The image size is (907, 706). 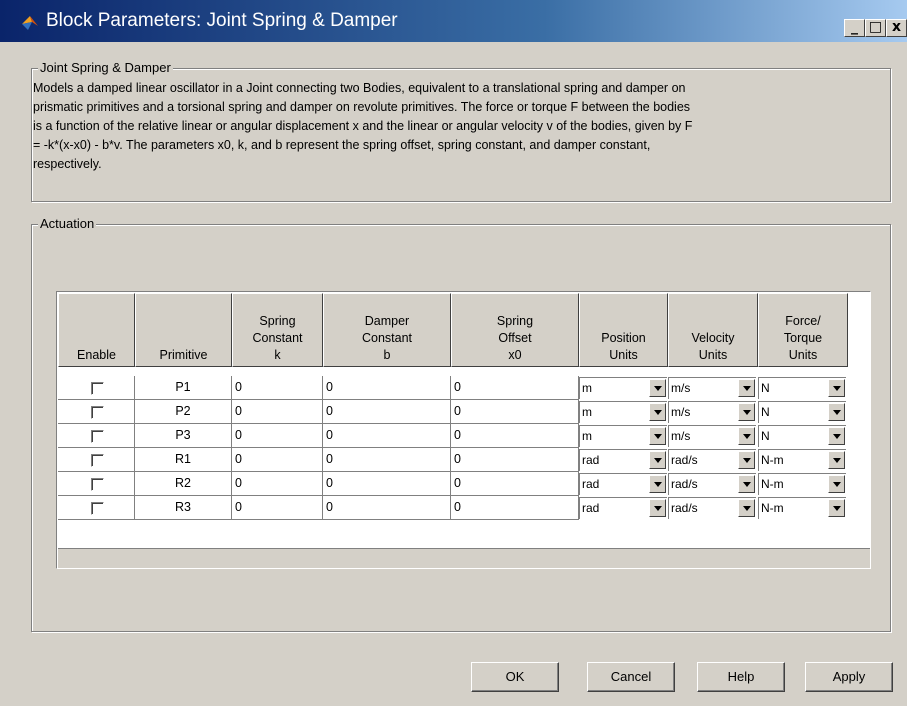 I want to click on ok-button: OK, so click(x=515, y=677).